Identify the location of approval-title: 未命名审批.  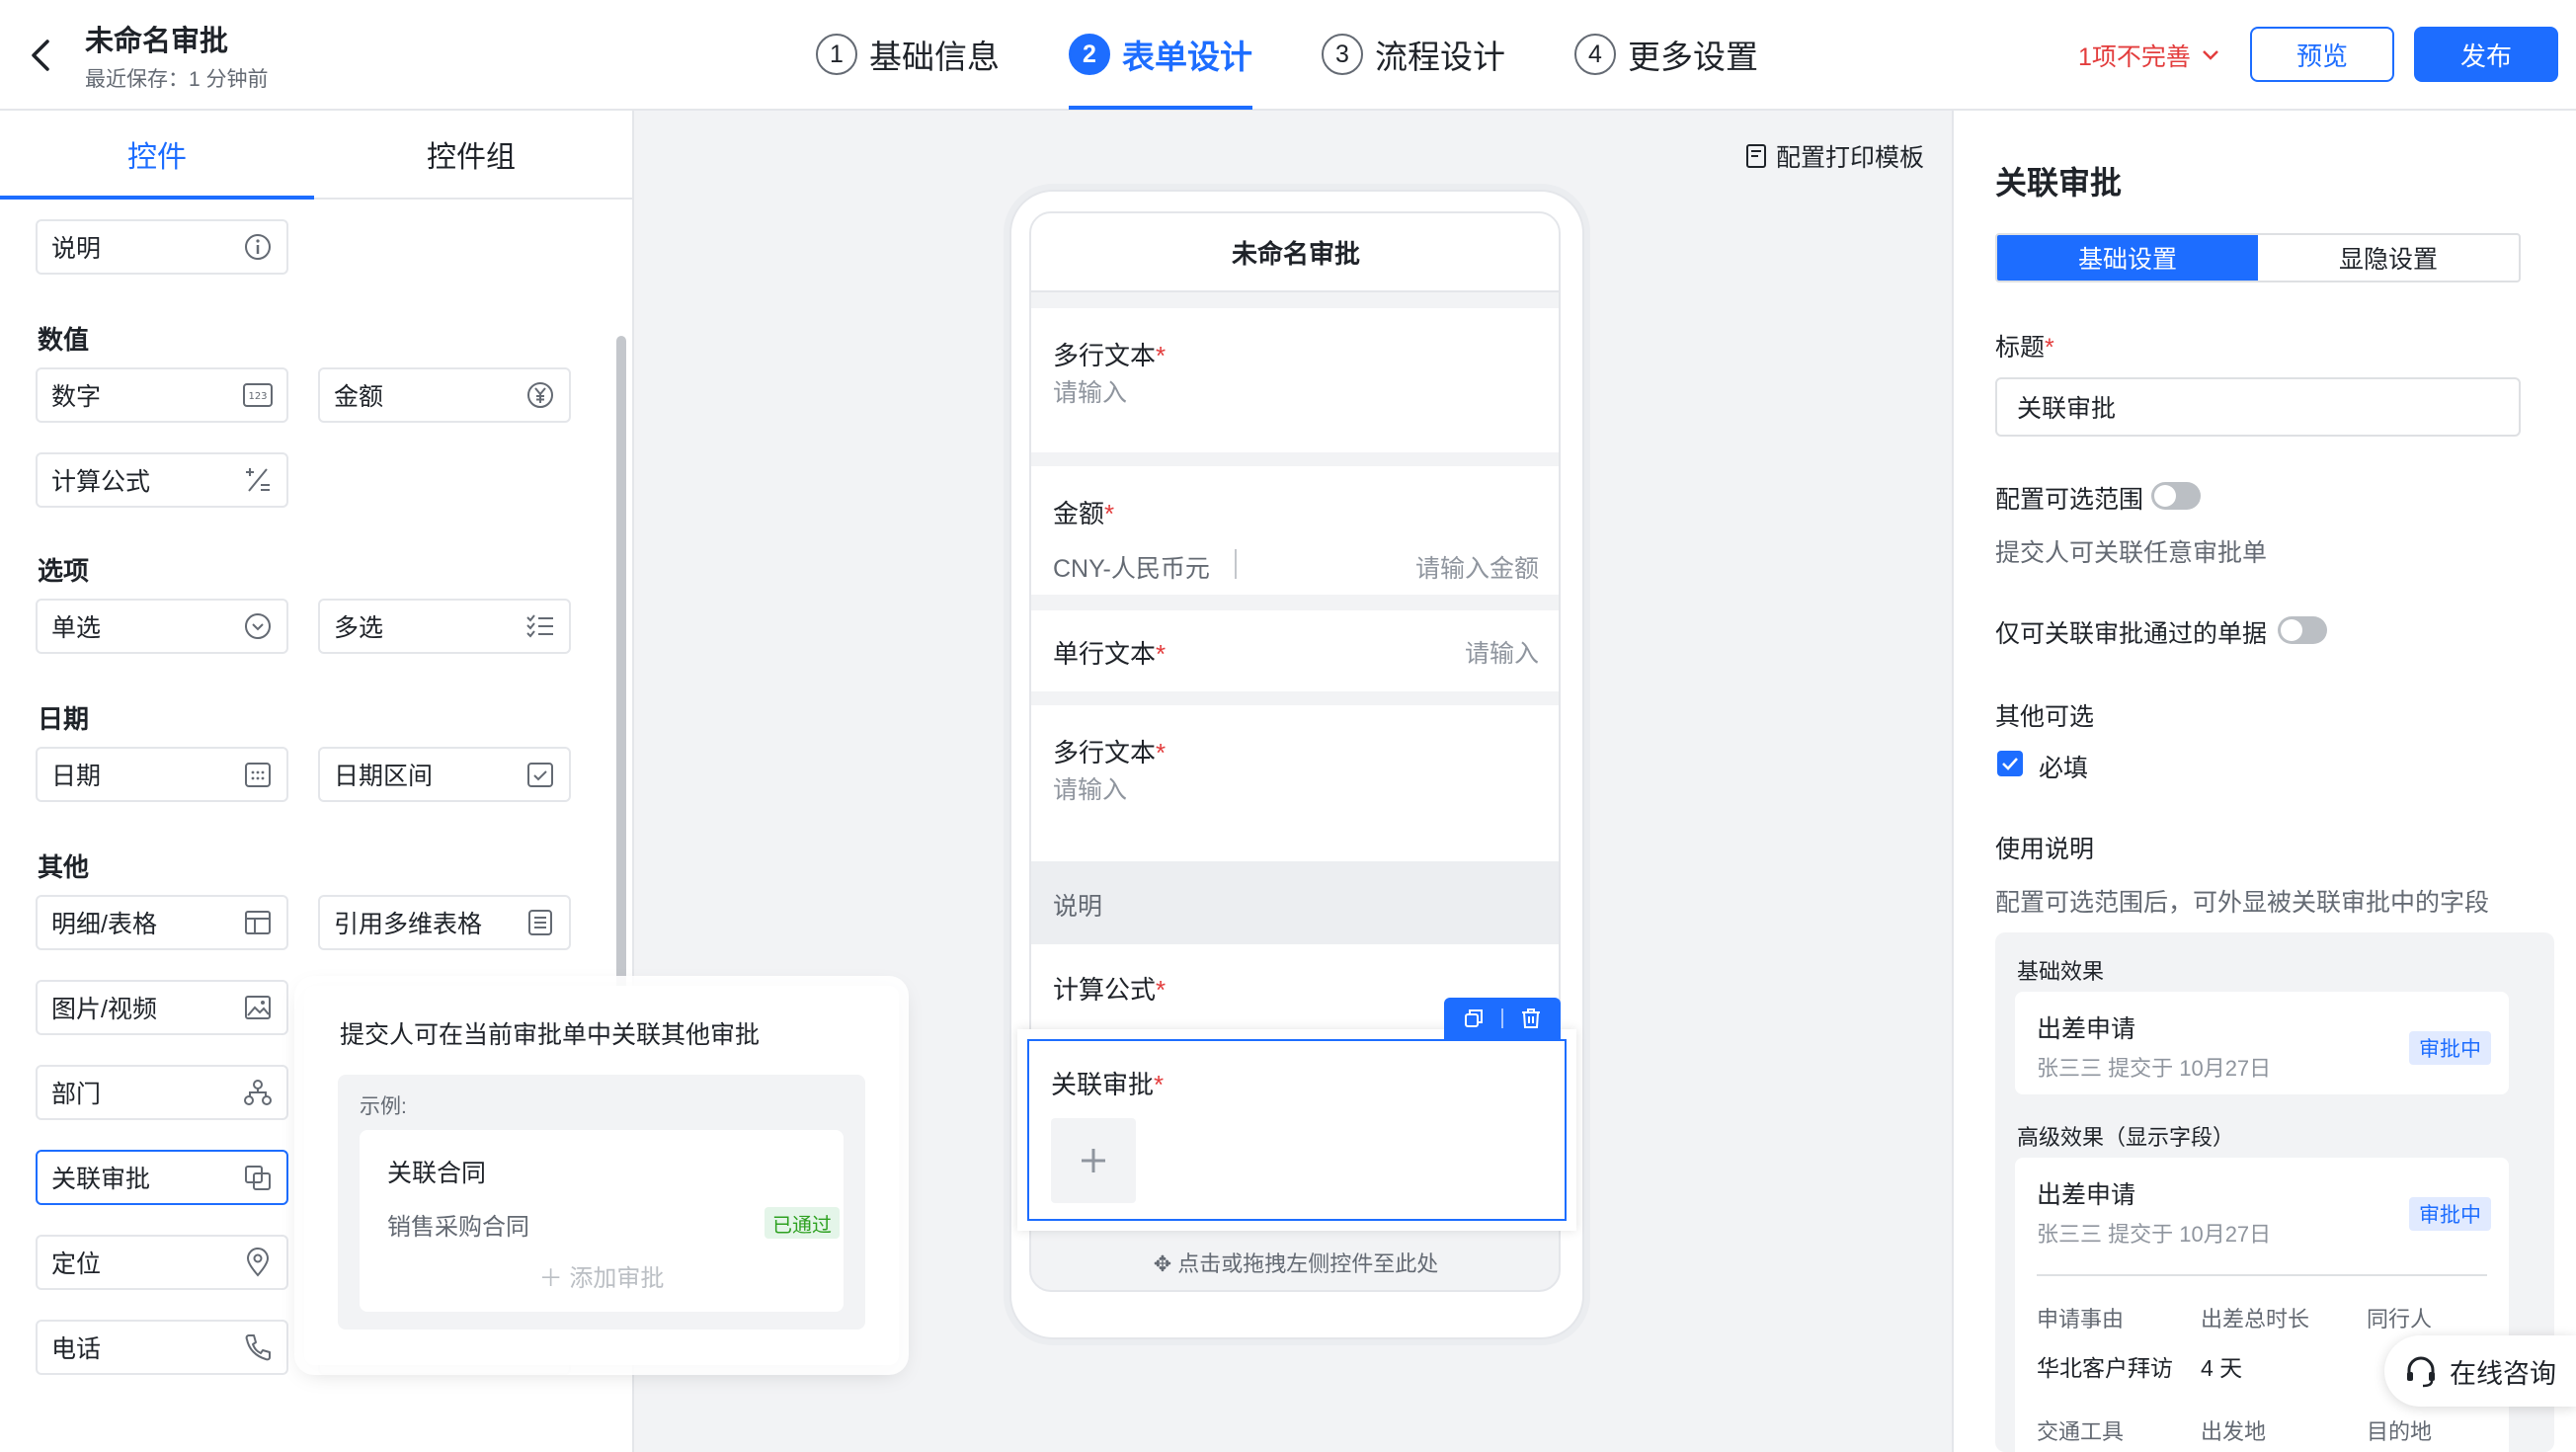
(157, 42).